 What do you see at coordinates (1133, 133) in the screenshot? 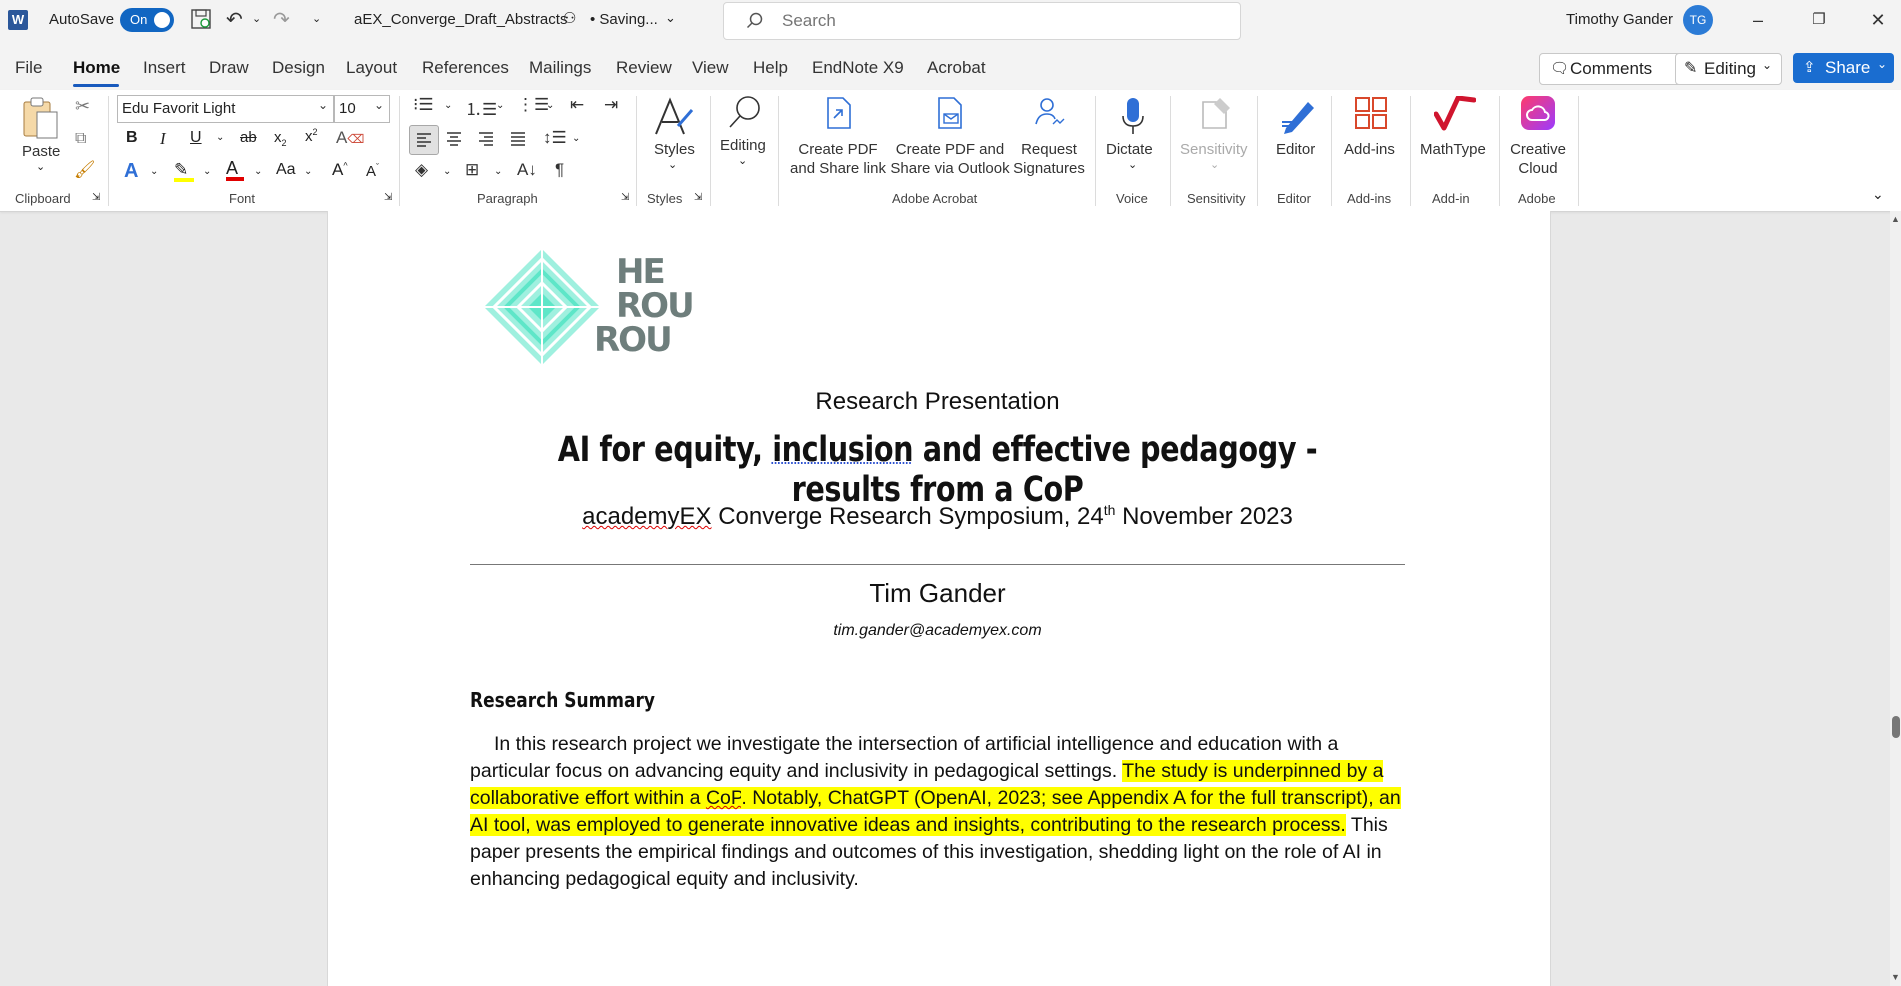
I see `dictate-button: Dictate ⌄` at bounding box center [1133, 133].